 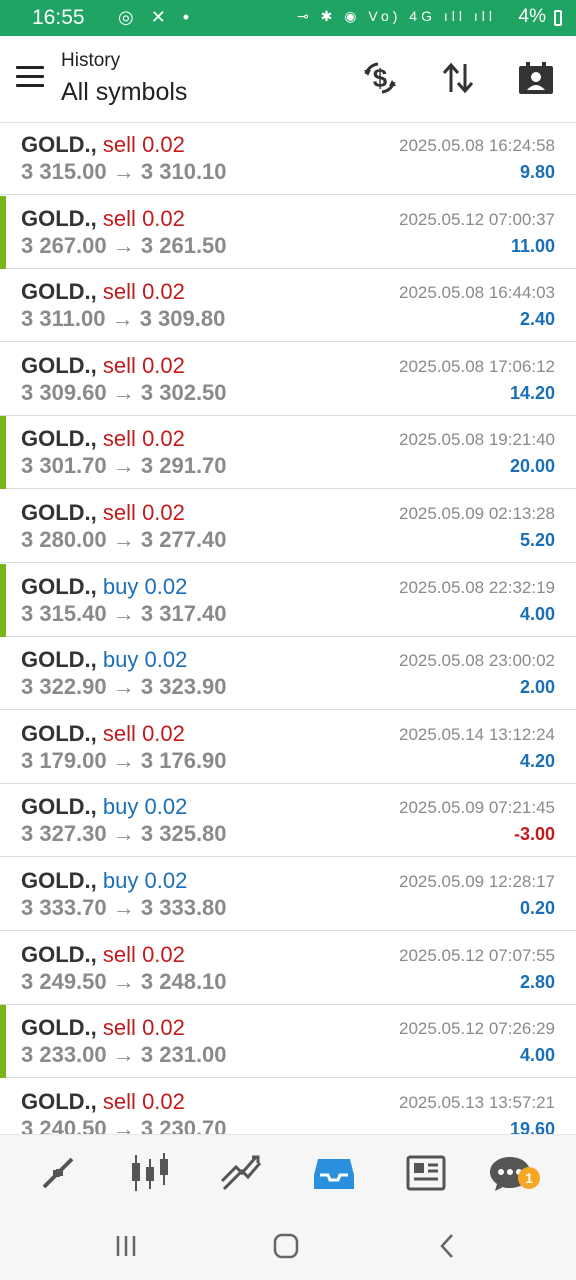 I want to click on close-price: 3 248.10, so click(x=183, y=981).